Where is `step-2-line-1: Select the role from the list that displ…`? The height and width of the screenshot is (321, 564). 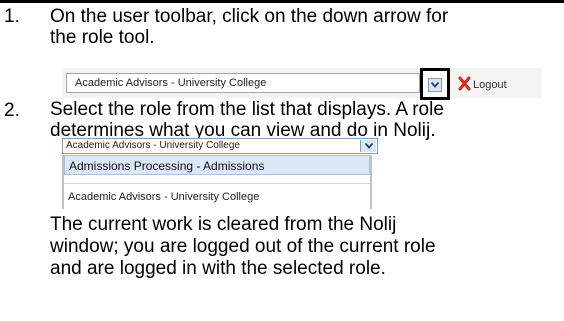
step-2-line-1: Select the role from the list that displ… is located at coordinates (247, 109).